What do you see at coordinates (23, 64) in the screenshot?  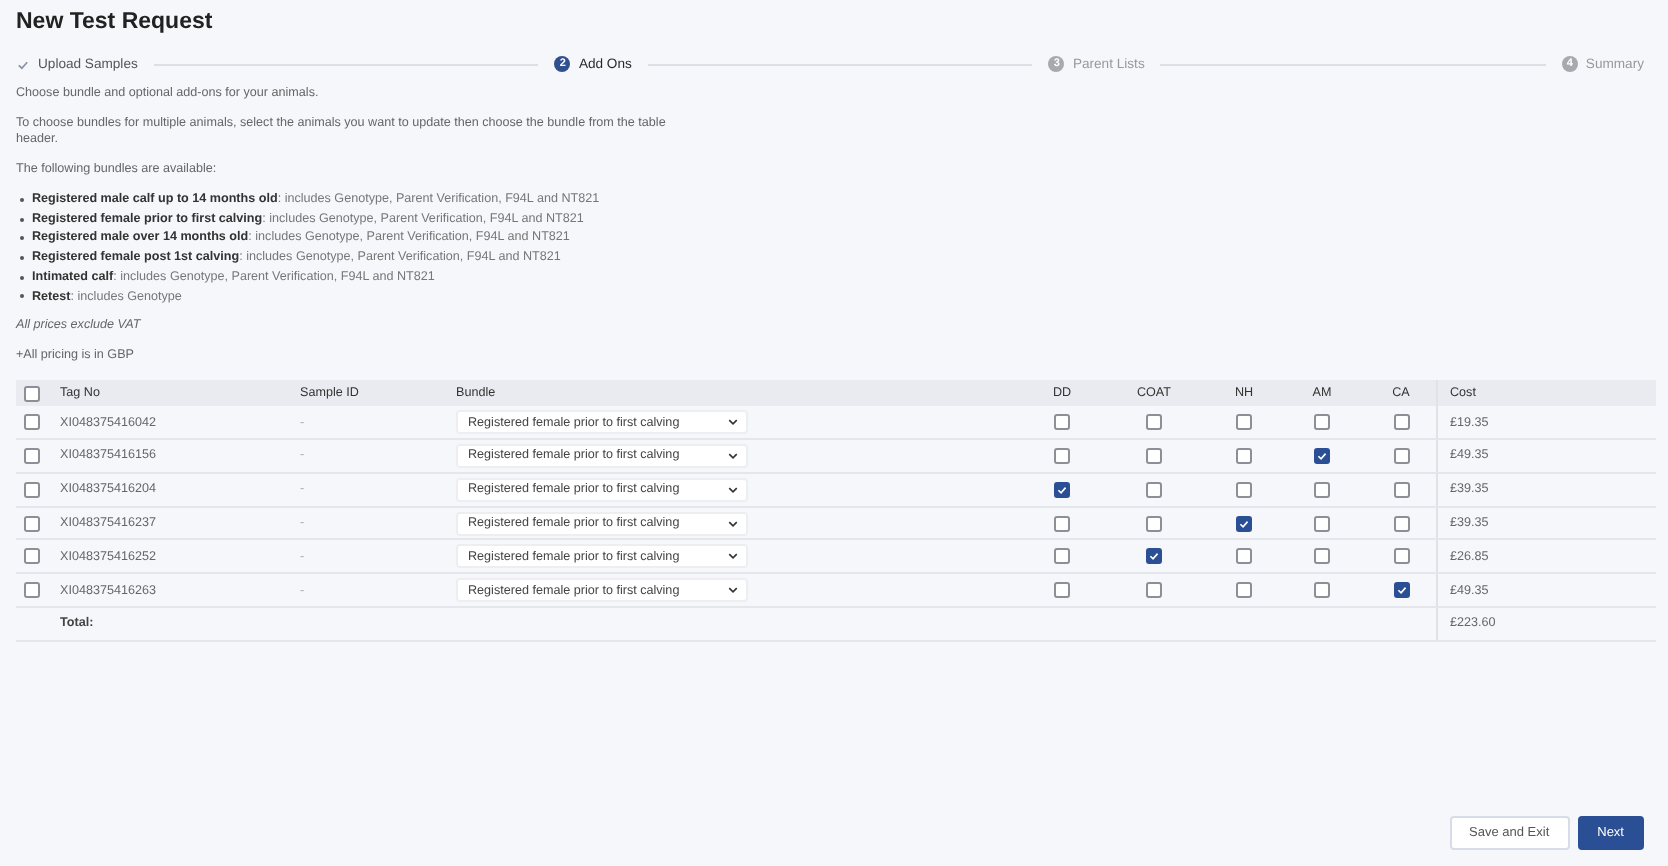 I see `check-icon` at bounding box center [23, 64].